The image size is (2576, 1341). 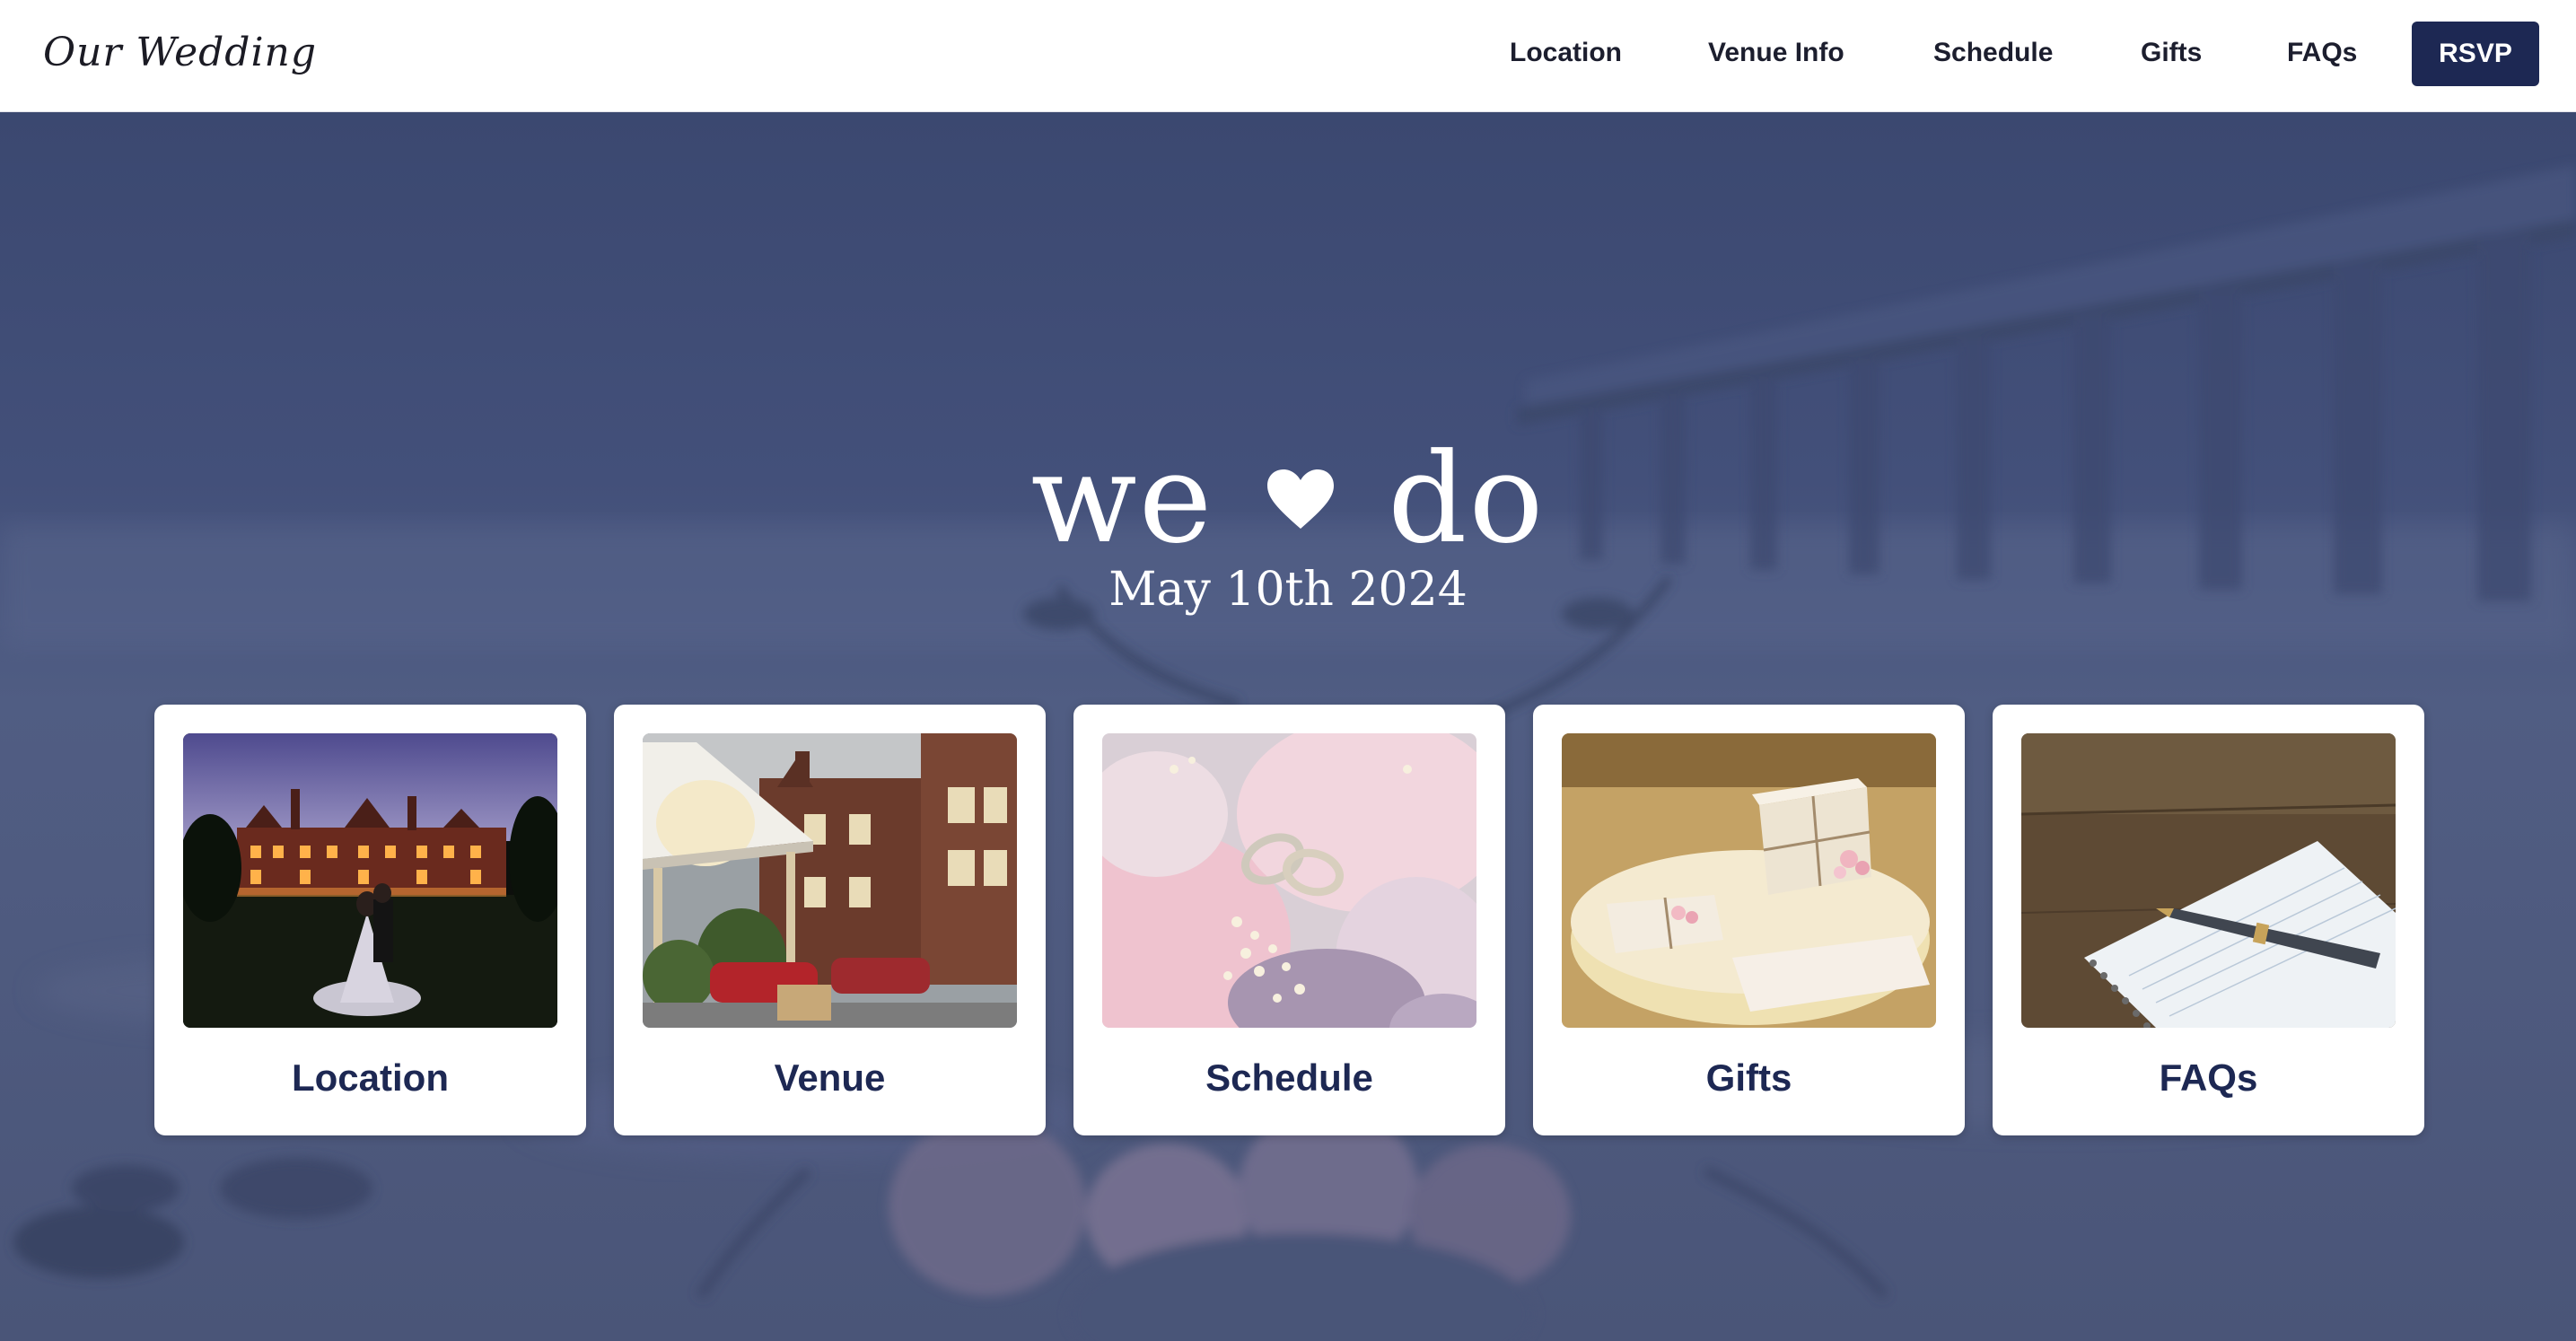 I want to click on rsvp-button: RSVP, so click(x=2475, y=54).